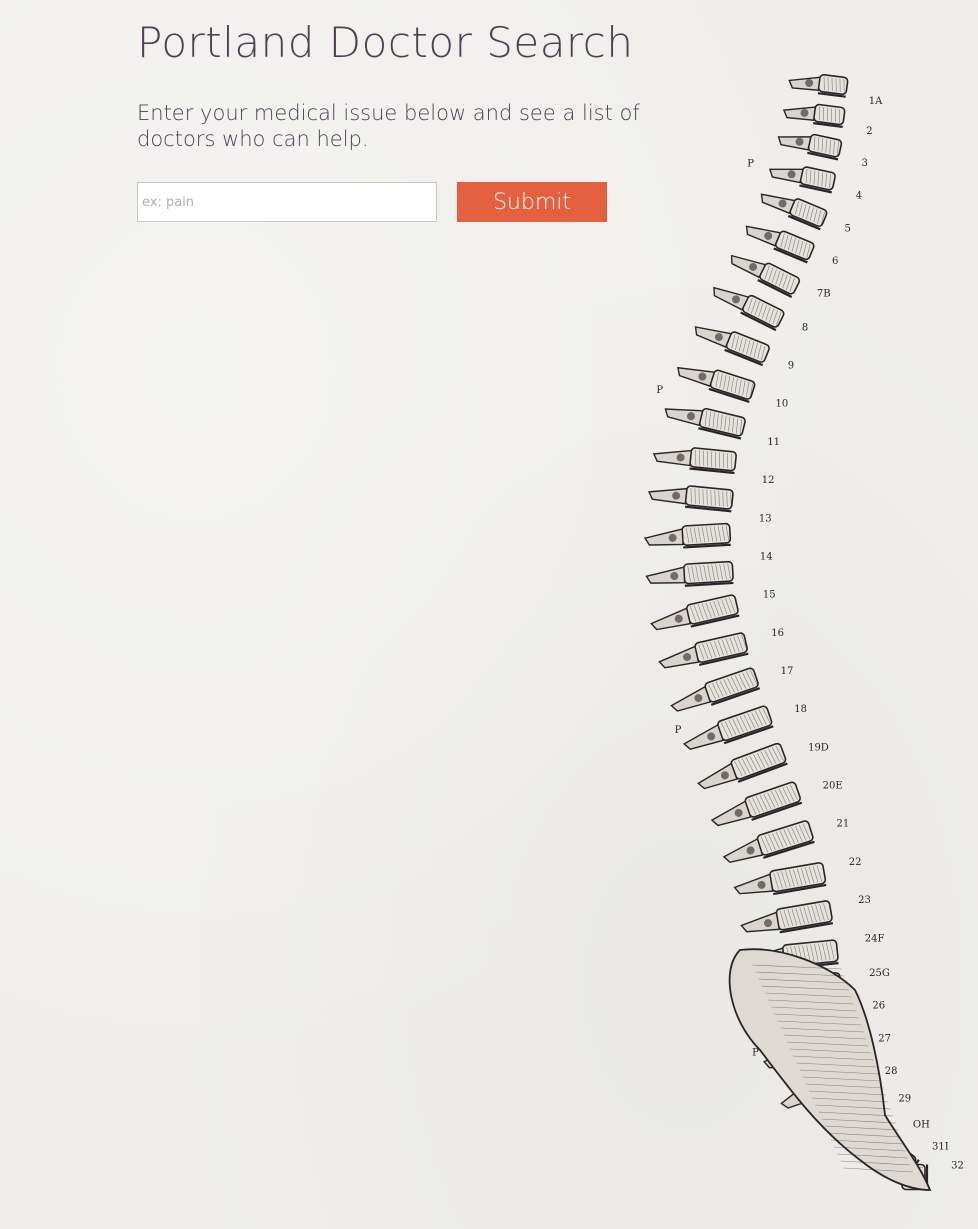 The height and width of the screenshot is (1229, 978). What do you see at coordinates (385, 42) in the screenshot?
I see `page-title: Portland Doctor Search` at bounding box center [385, 42].